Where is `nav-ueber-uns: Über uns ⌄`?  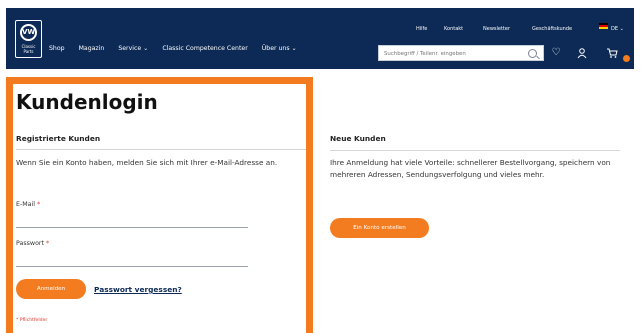 nav-ueber-uns: Über uns ⌄ is located at coordinates (279, 48).